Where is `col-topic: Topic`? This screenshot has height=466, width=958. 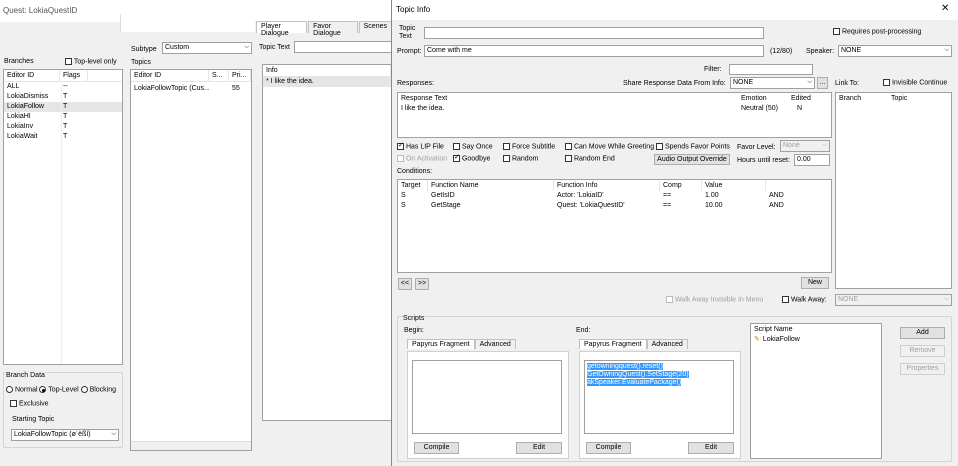 col-topic: Topic is located at coordinates (918, 98).